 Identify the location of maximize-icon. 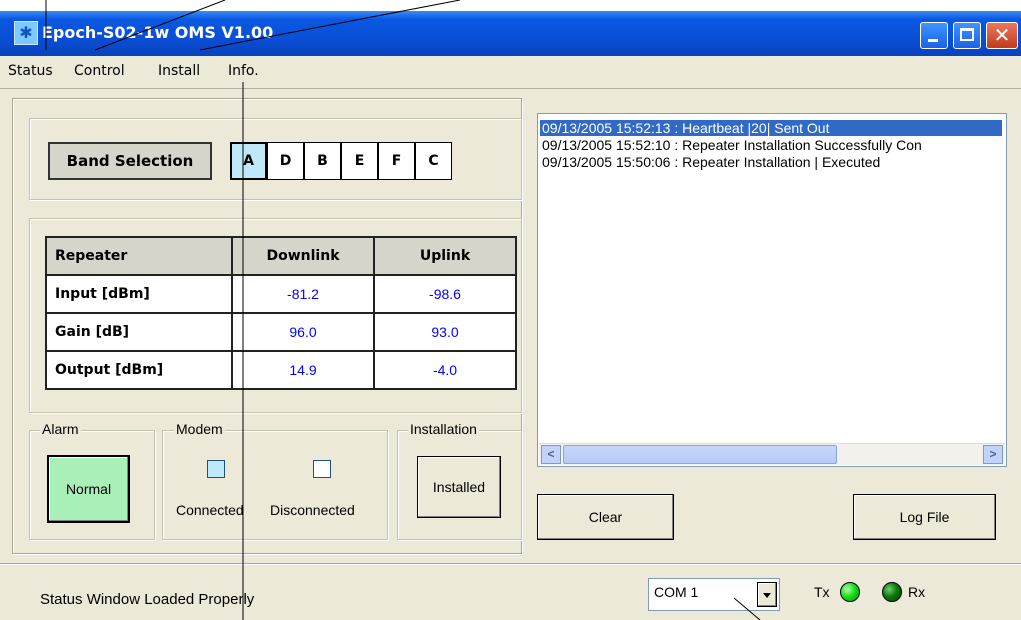
(967, 34).